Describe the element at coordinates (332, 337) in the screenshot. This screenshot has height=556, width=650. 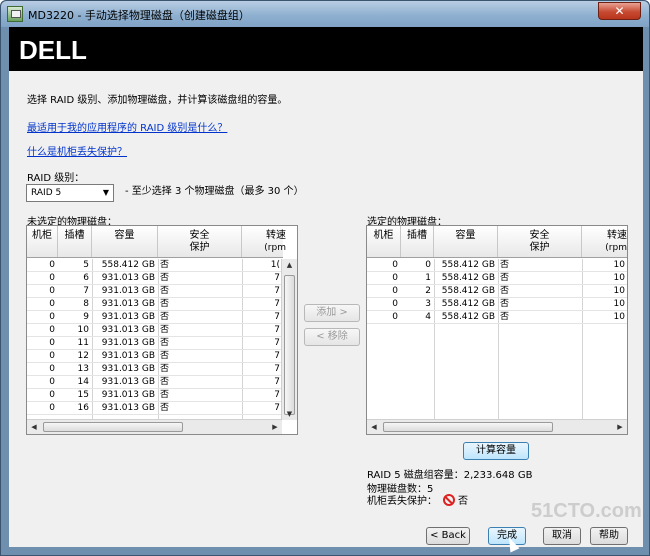
I see `remove-button: < 移除` at that location.